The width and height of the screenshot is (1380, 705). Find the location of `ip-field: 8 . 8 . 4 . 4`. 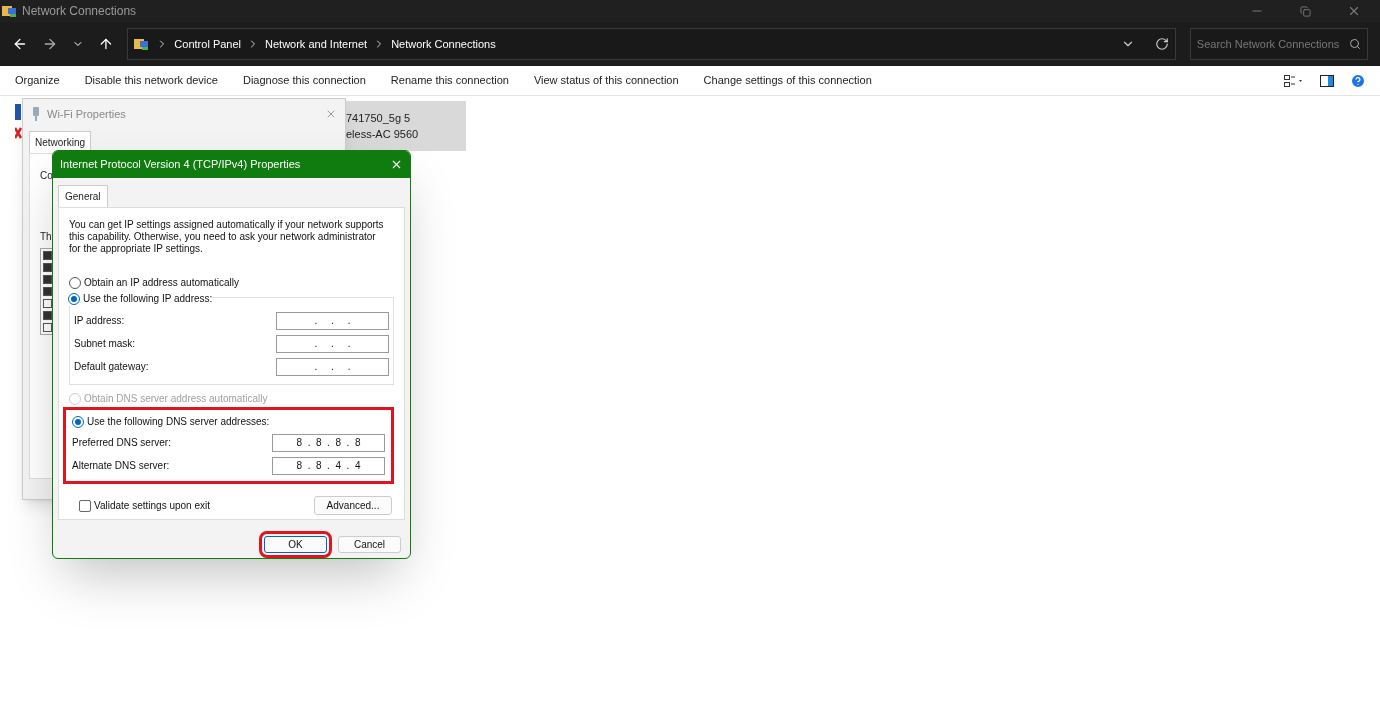

ip-field: 8 . 8 . 4 . 4 is located at coordinates (328, 465).